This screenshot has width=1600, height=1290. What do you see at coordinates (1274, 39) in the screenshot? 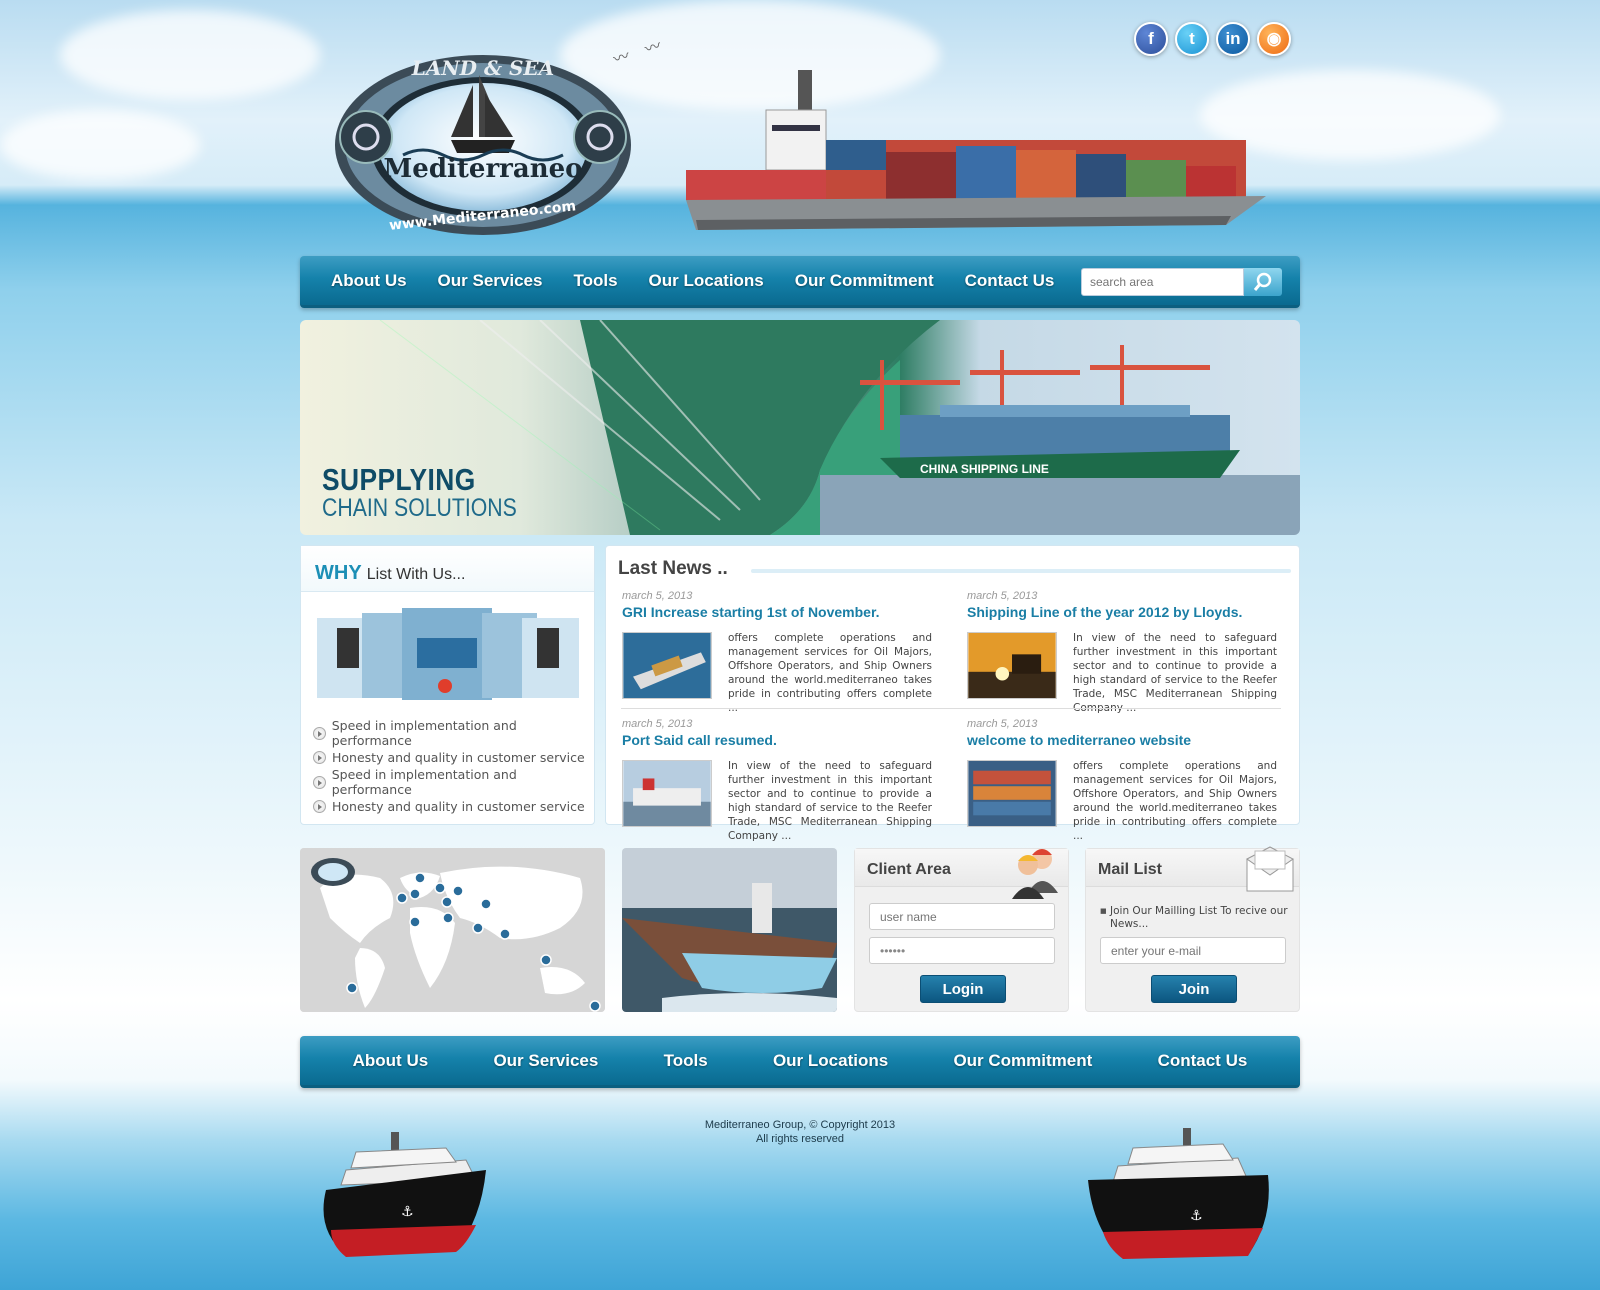
I see `rss-icon: ◉` at bounding box center [1274, 39].